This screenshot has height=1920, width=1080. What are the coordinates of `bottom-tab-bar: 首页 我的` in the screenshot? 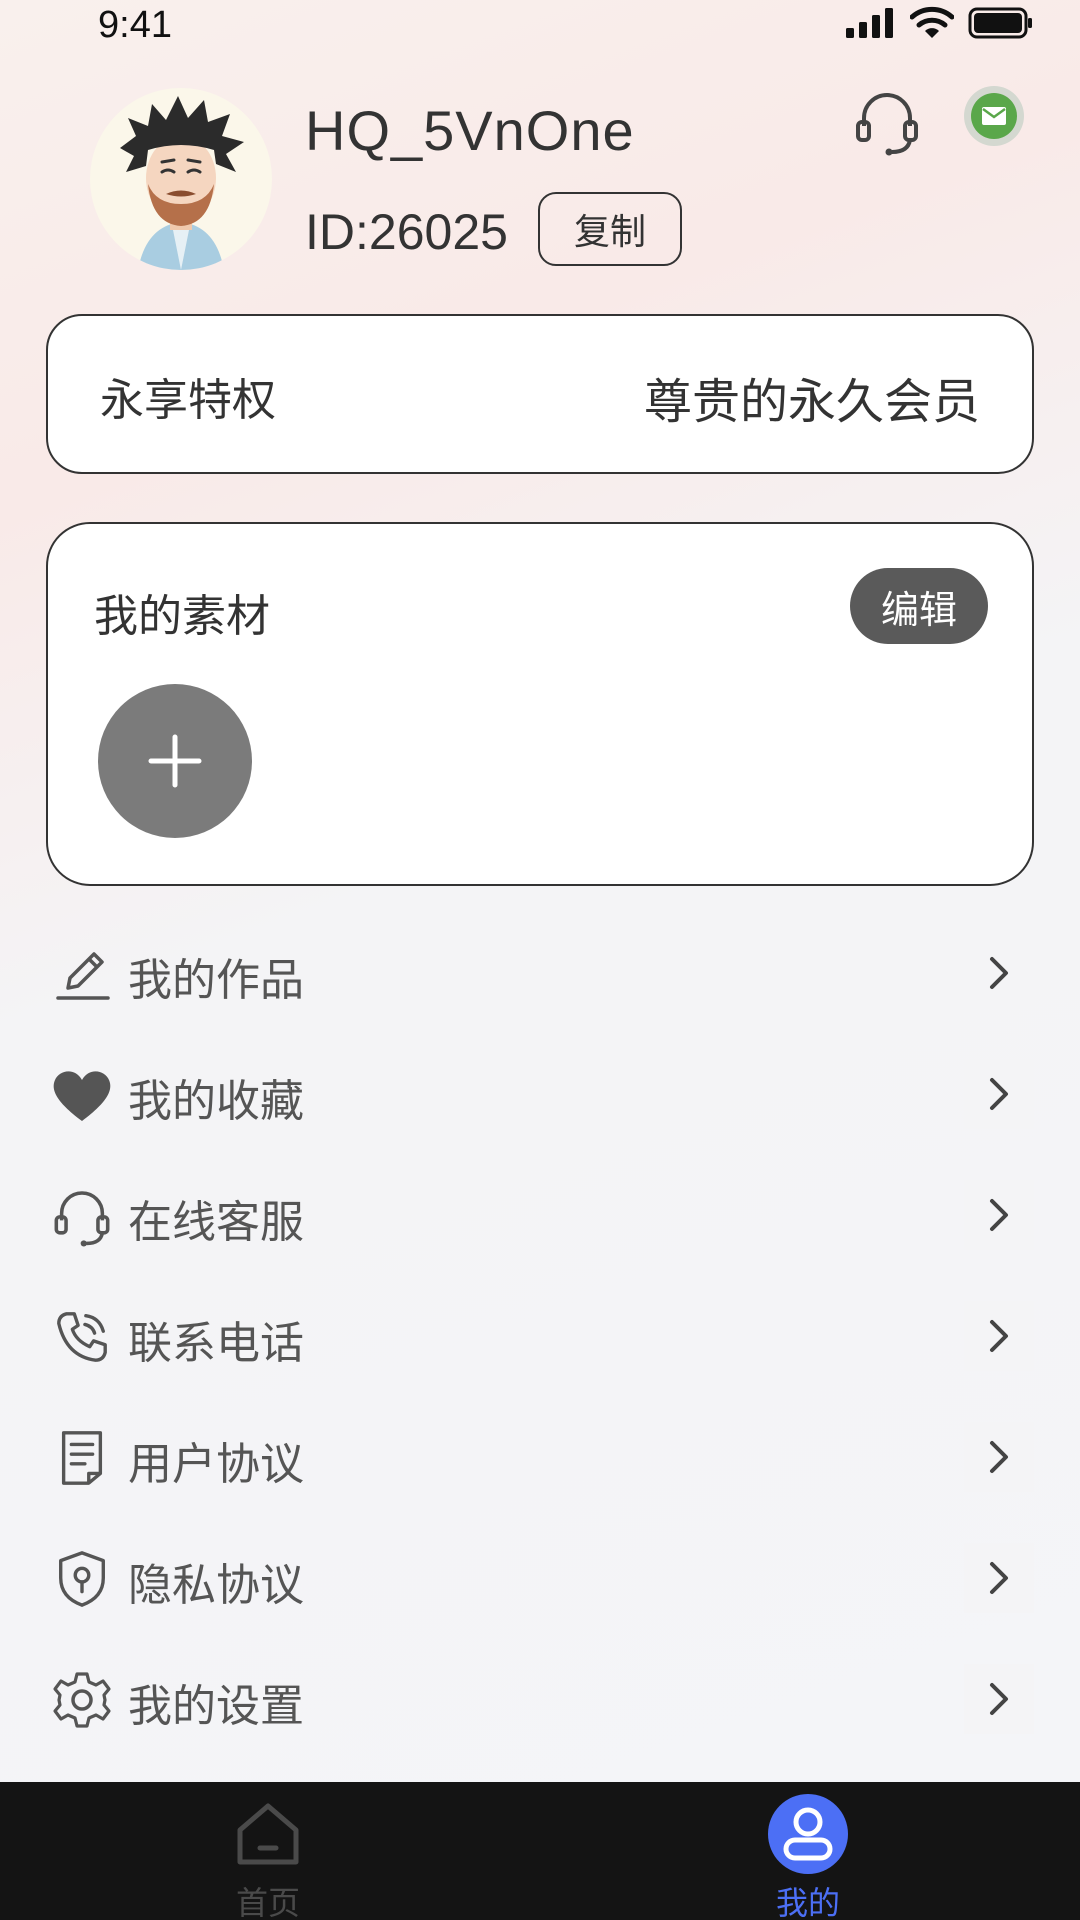 It's located at (540, 1851).